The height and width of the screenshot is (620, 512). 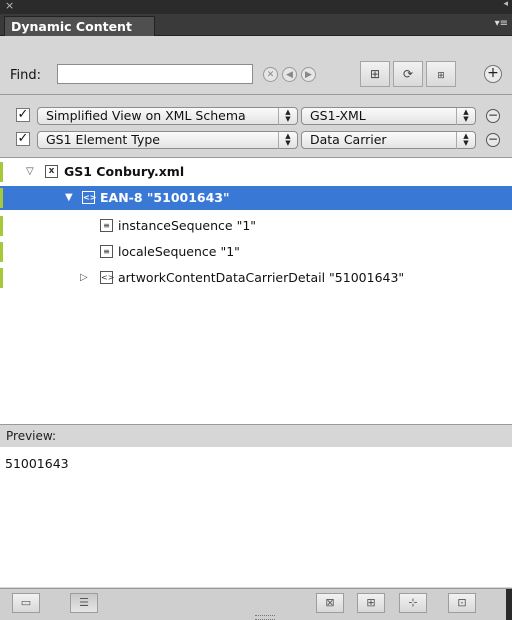 What do you see at coordinates (348, 139) in the screenshot?
I see `element-value: Data Carrier` at bounding box center [348, 139].